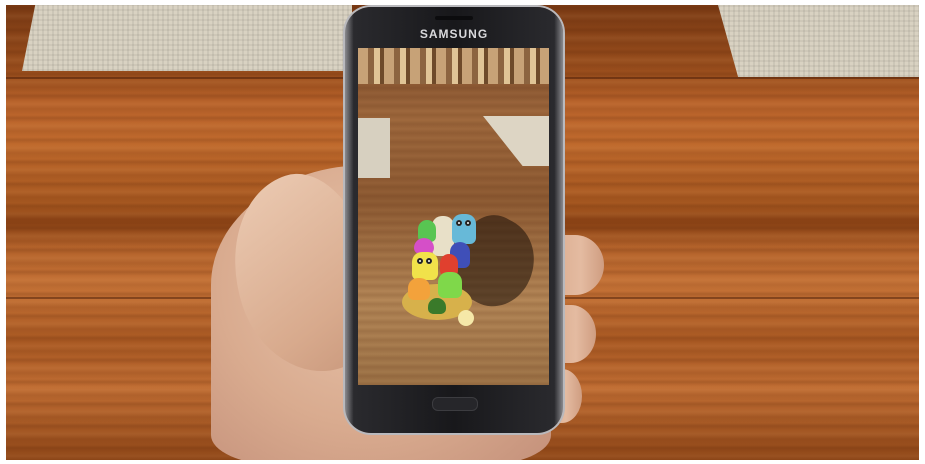  I want to click on screen-background-shelf, so click(453, 66).